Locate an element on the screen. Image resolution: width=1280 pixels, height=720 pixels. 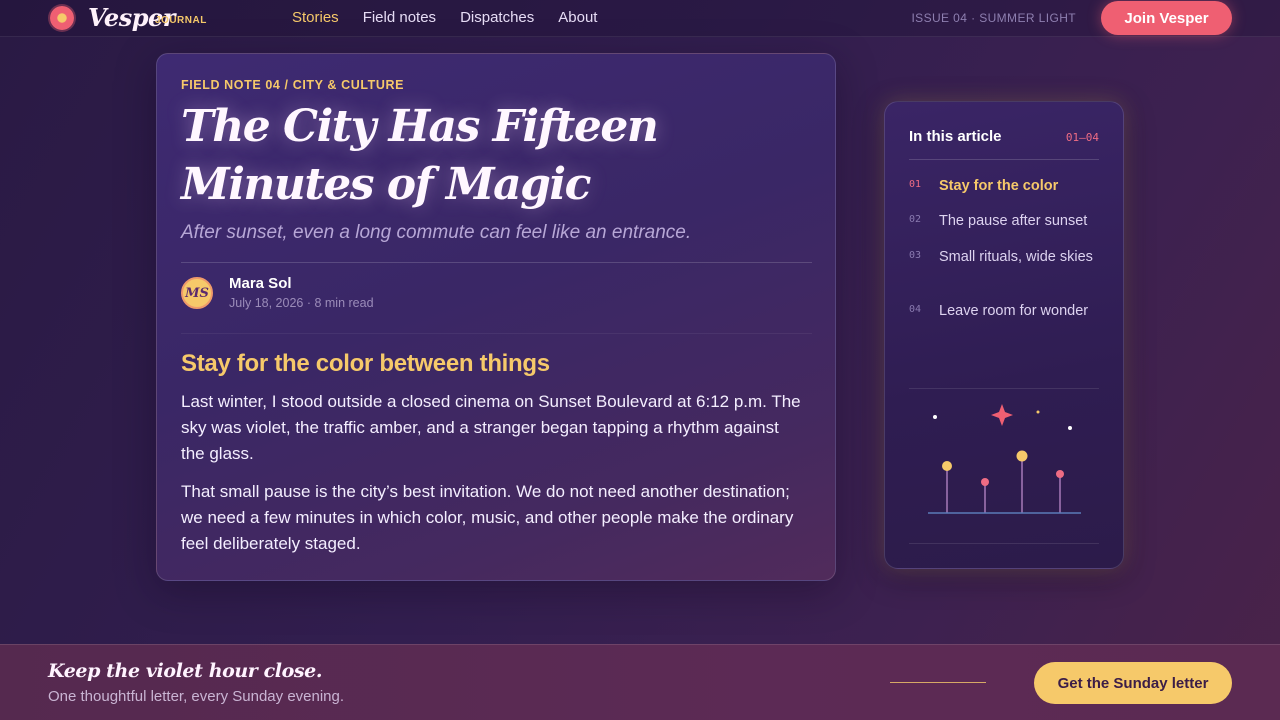
toc-item-label: The pause after sunset is located at coordinates (1013, 221).